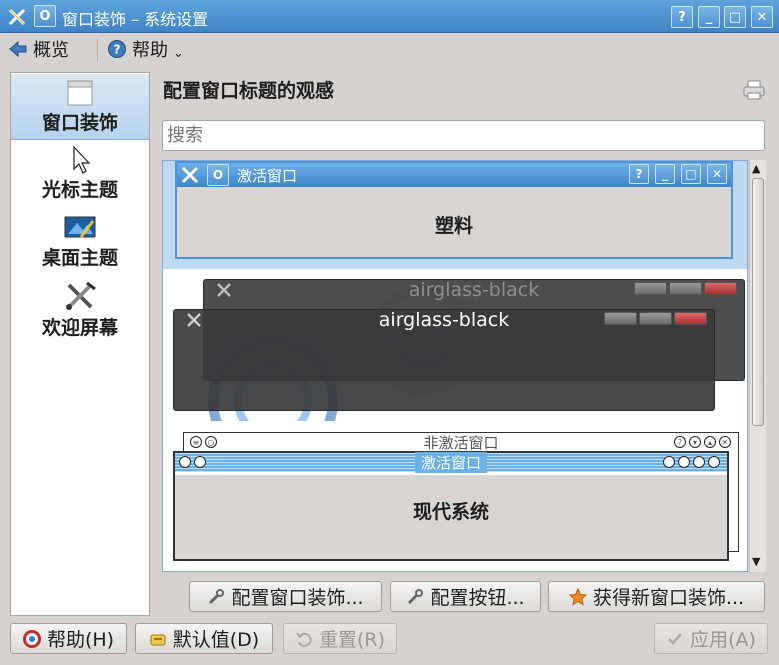 Image resolution: width=779 pixels, height=665 pixels. I want to click on modern-active-titlebar: ≡ ○ 激活窗口 ? ▾ ▴ ✕, so click(451, 462).